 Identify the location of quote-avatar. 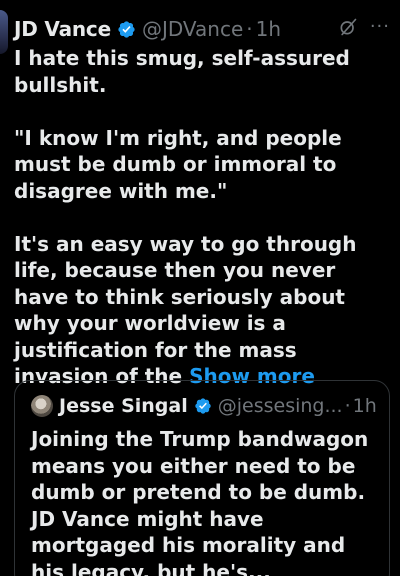
(42, 406).